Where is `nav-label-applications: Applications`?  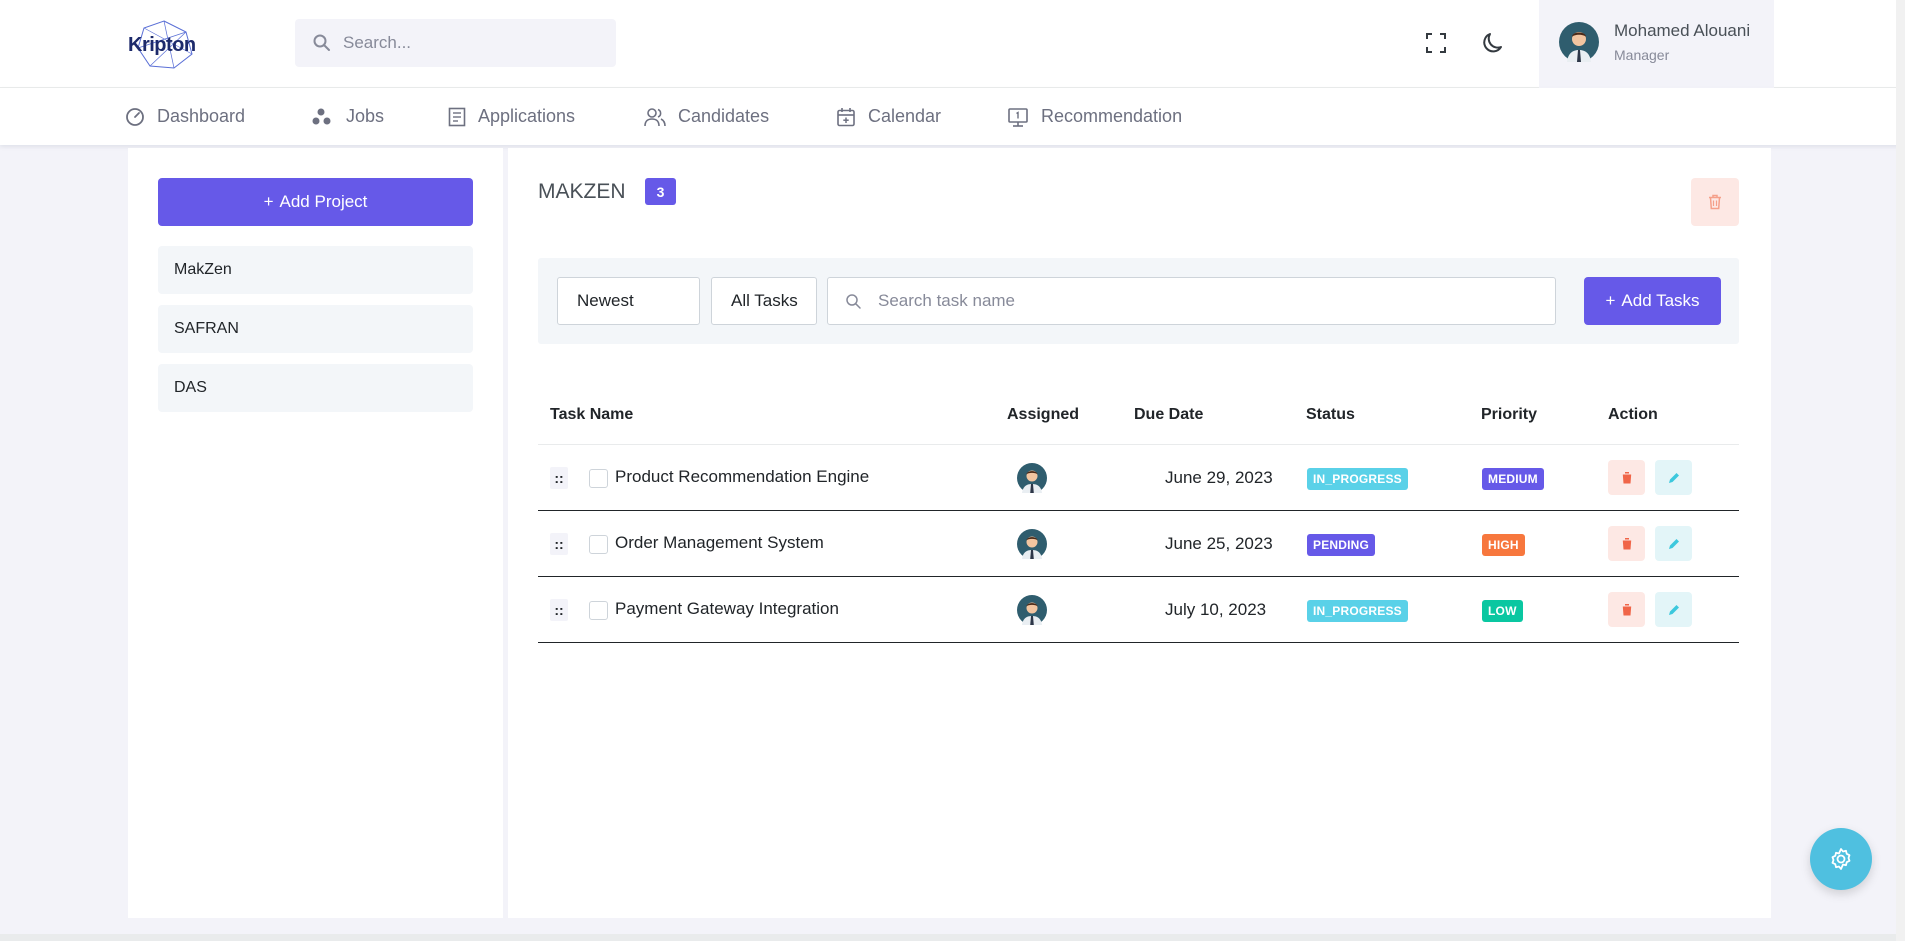 nav-label-applications: Applications is located at coordinates (527, 116).